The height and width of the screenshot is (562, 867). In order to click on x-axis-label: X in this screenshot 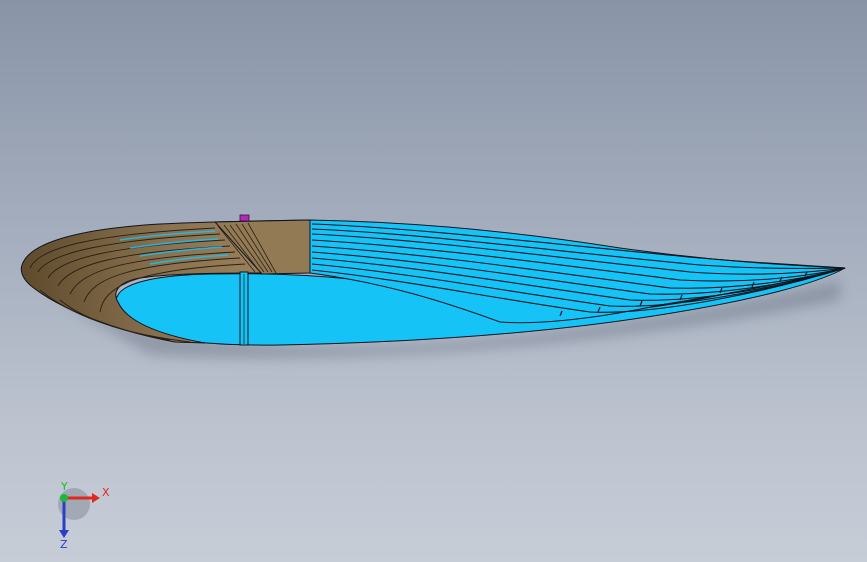, I will do `click(106, 492)`.